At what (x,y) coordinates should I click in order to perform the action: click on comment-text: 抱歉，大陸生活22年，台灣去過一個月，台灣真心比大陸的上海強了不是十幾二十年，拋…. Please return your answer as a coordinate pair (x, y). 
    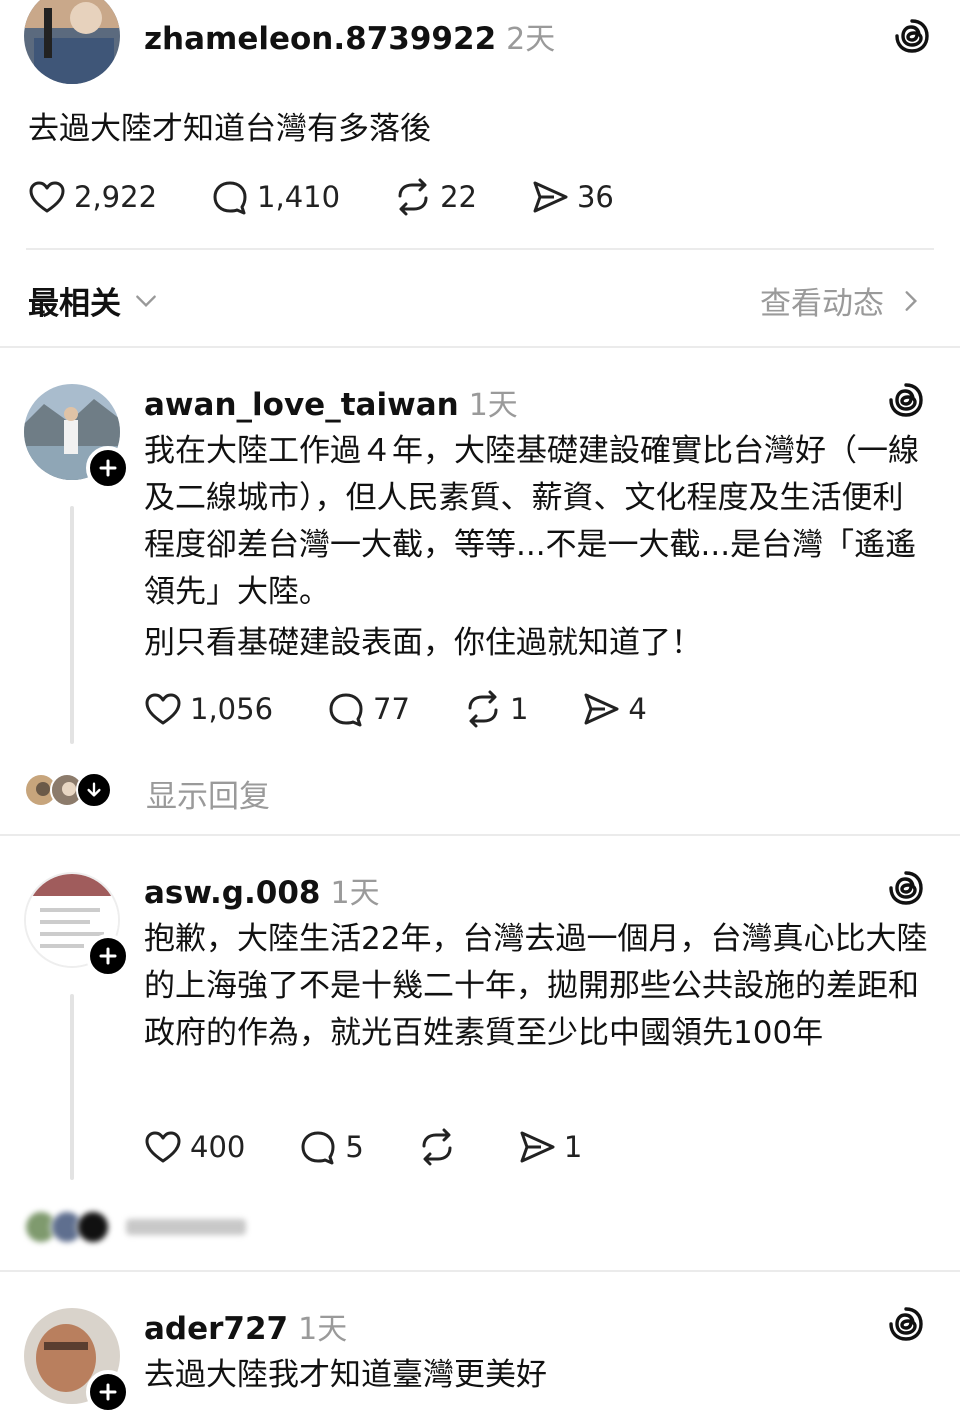
    Looking at the image, I should click on (539, 988).